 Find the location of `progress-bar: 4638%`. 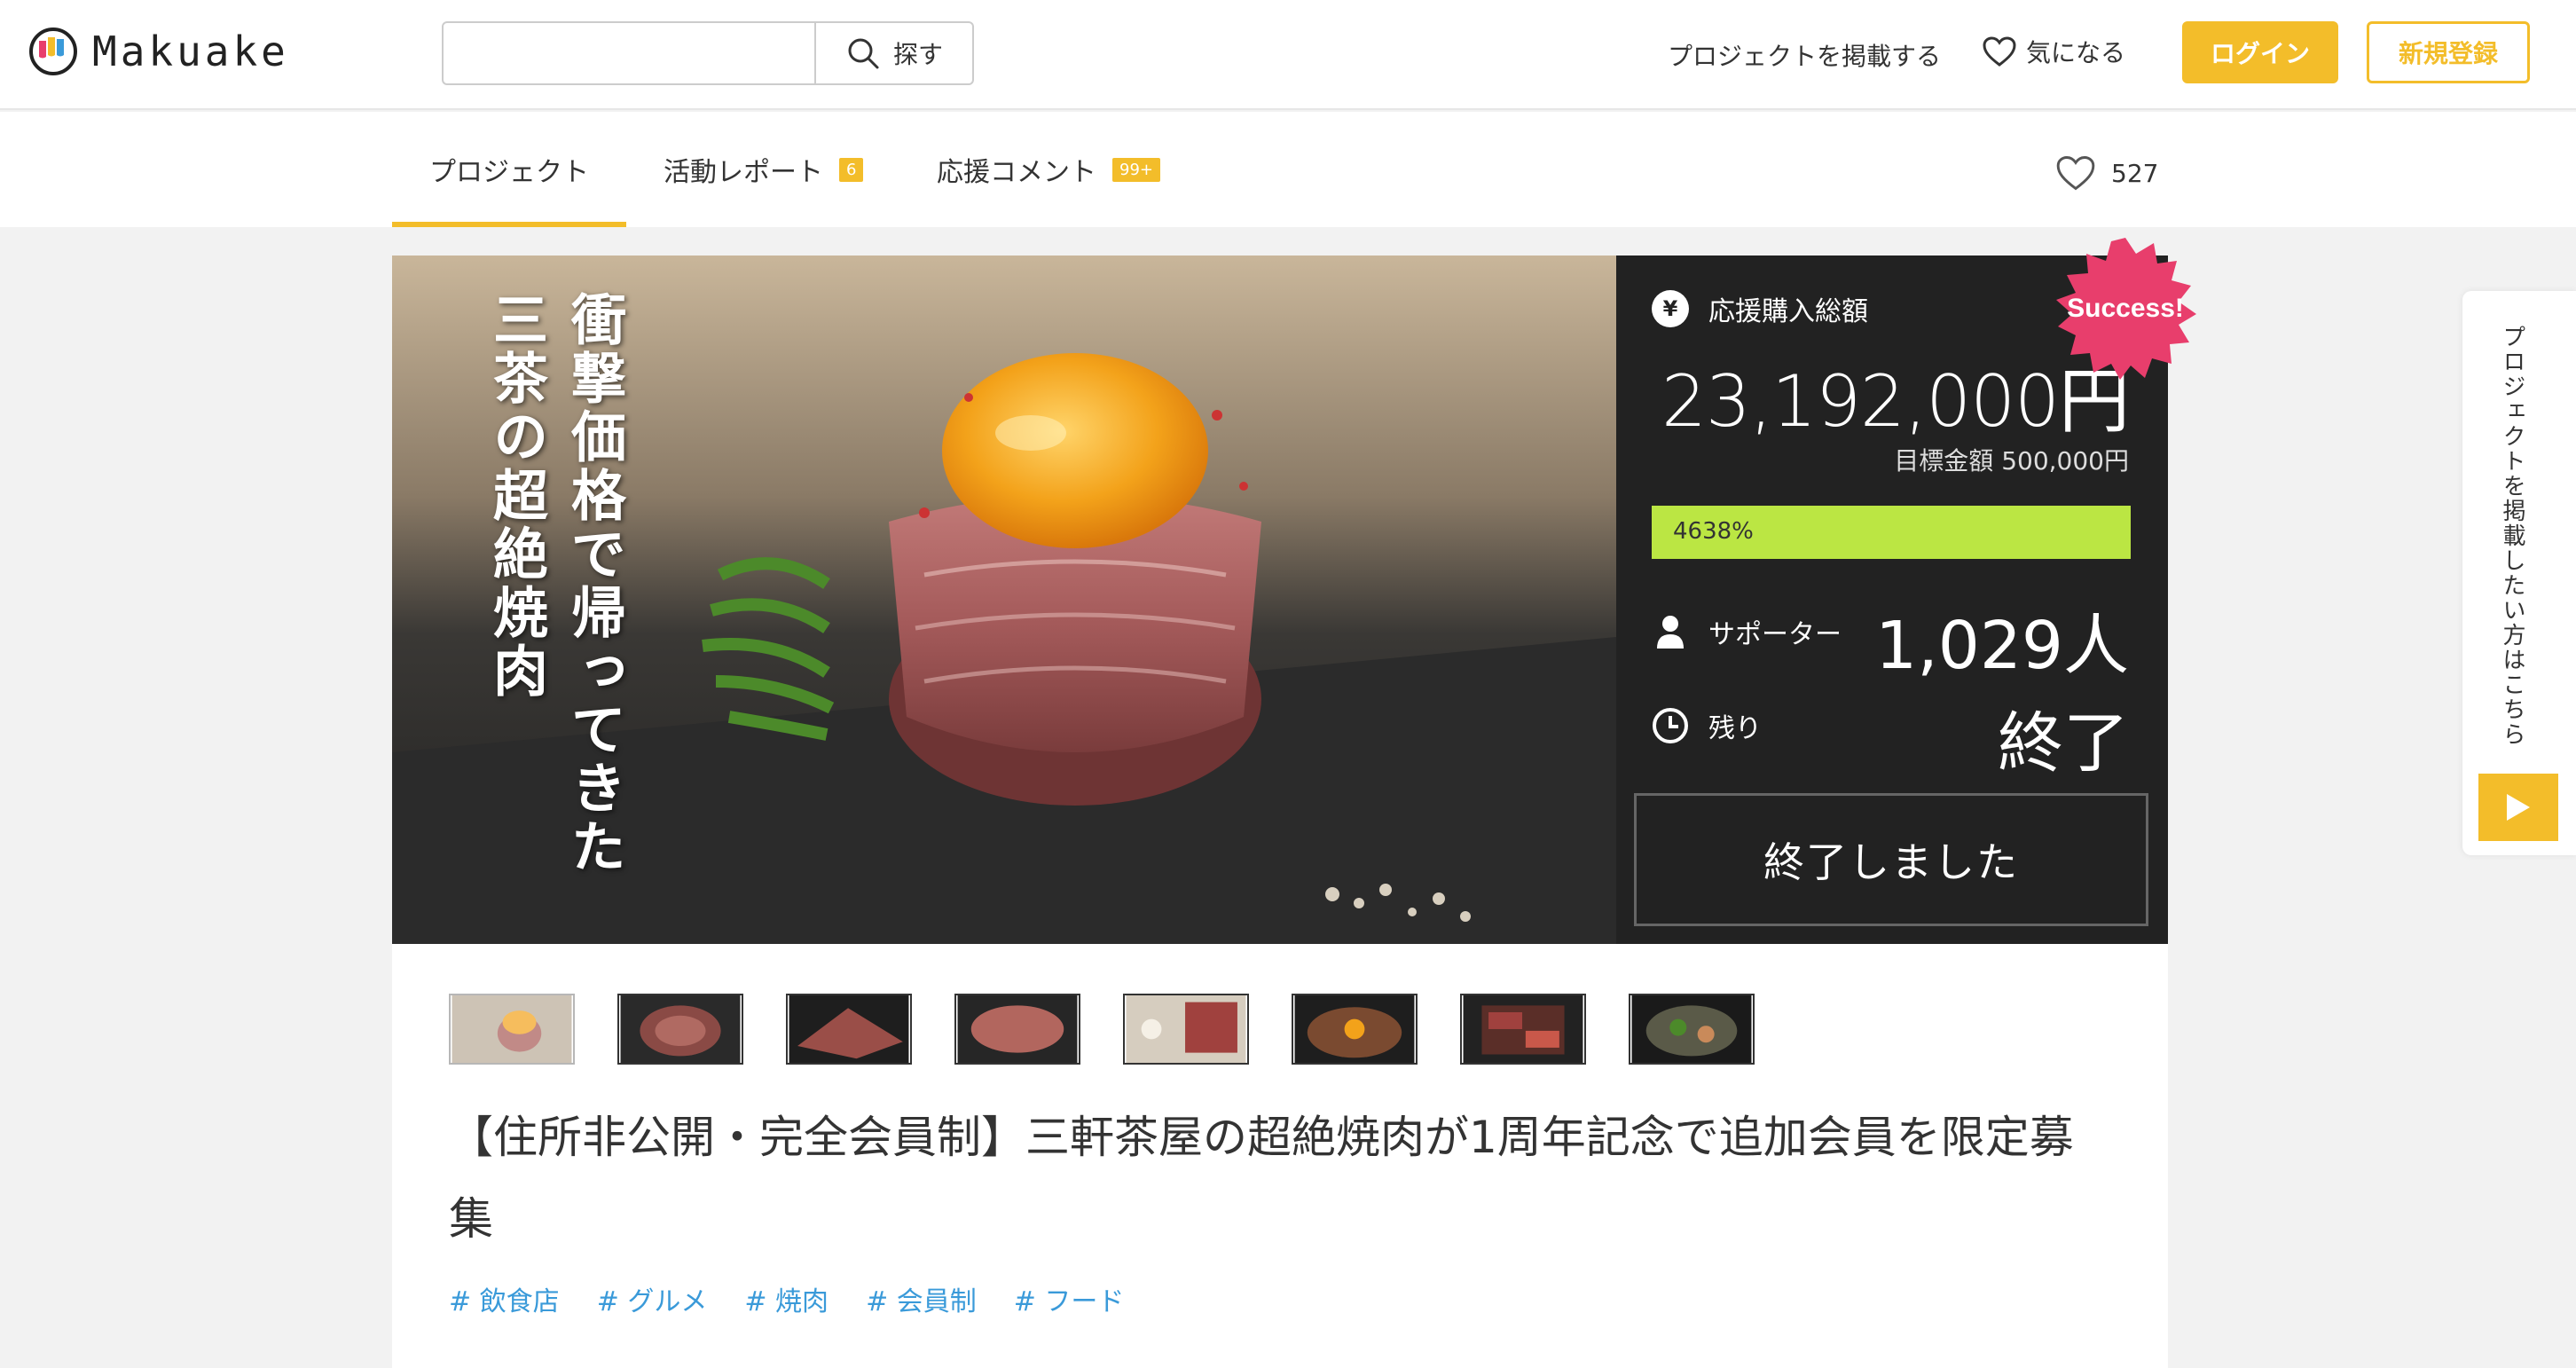

progress-bar: 4638% is located at coordinates (1891, 532).